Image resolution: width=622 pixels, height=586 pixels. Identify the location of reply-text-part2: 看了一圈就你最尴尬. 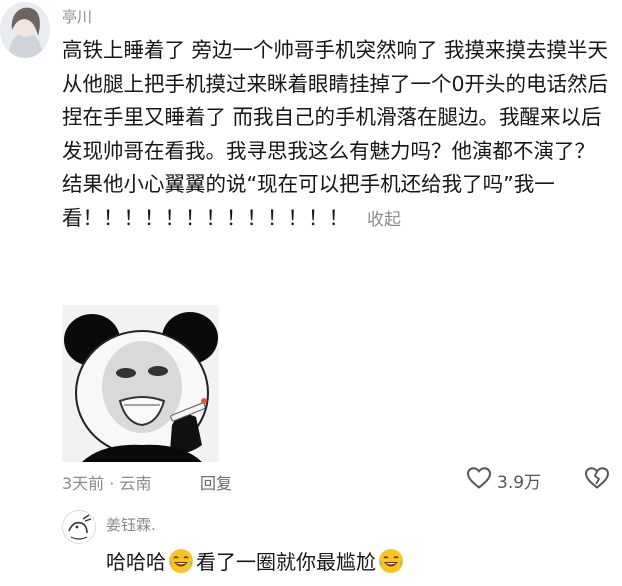
(286, 562).